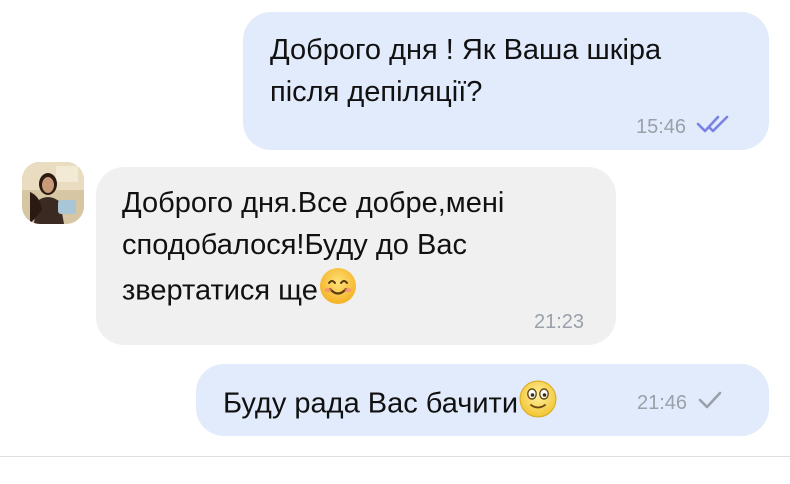 The image size is (790, 484). I want to click on message-meta: 21:23, so click(559, 322).